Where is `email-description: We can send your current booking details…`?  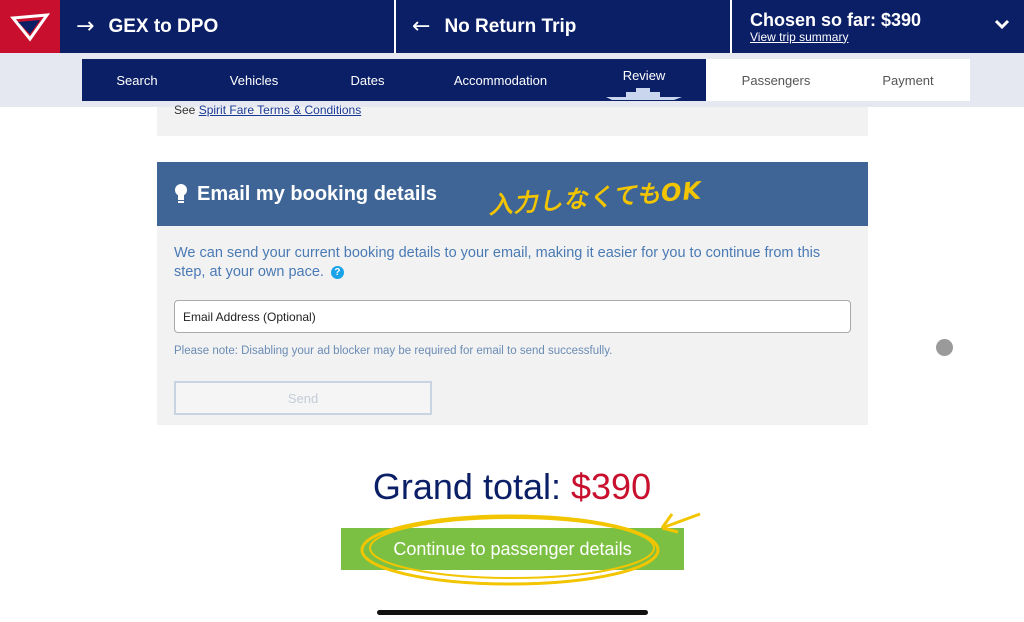 email-description: We can send your current booking details… is located at coordinates (509, 263).